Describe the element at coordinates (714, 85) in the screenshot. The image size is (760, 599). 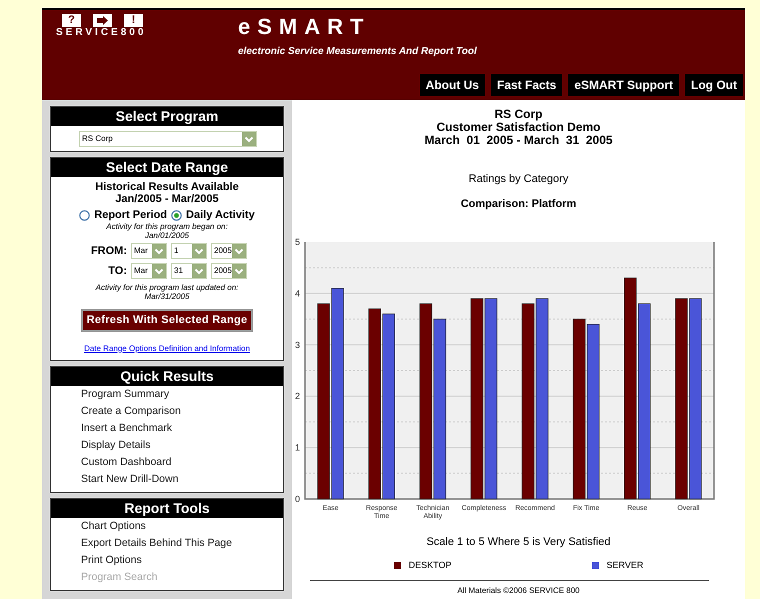
I see `nav-button: Log Out` at that location.